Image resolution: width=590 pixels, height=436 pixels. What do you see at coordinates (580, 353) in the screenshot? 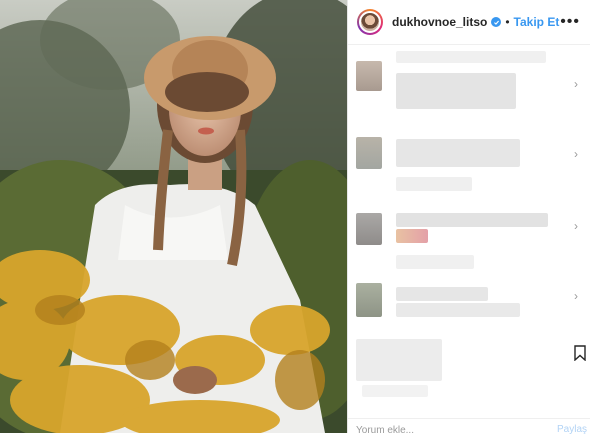
I see `bookmark-icon` at bounding box center [580, 353].